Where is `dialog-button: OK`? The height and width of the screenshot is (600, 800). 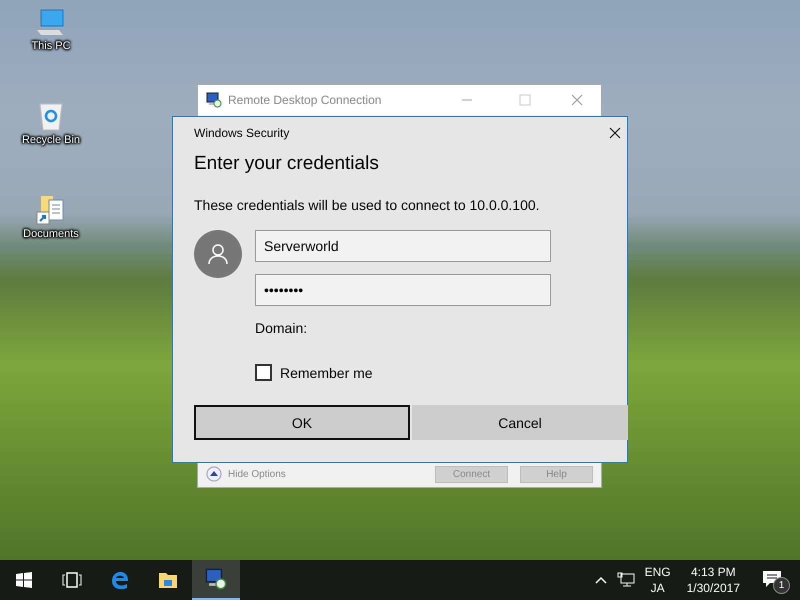
dialog-button: OK is located at coordinates (302, 422).